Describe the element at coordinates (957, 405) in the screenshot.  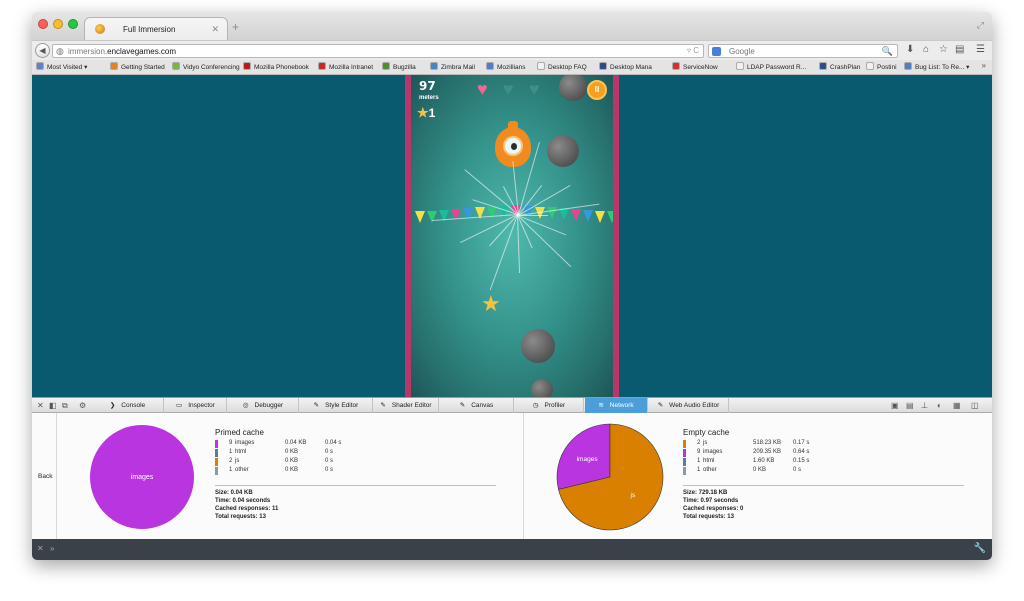
I see `screenshot-icon: ▦` at that location.